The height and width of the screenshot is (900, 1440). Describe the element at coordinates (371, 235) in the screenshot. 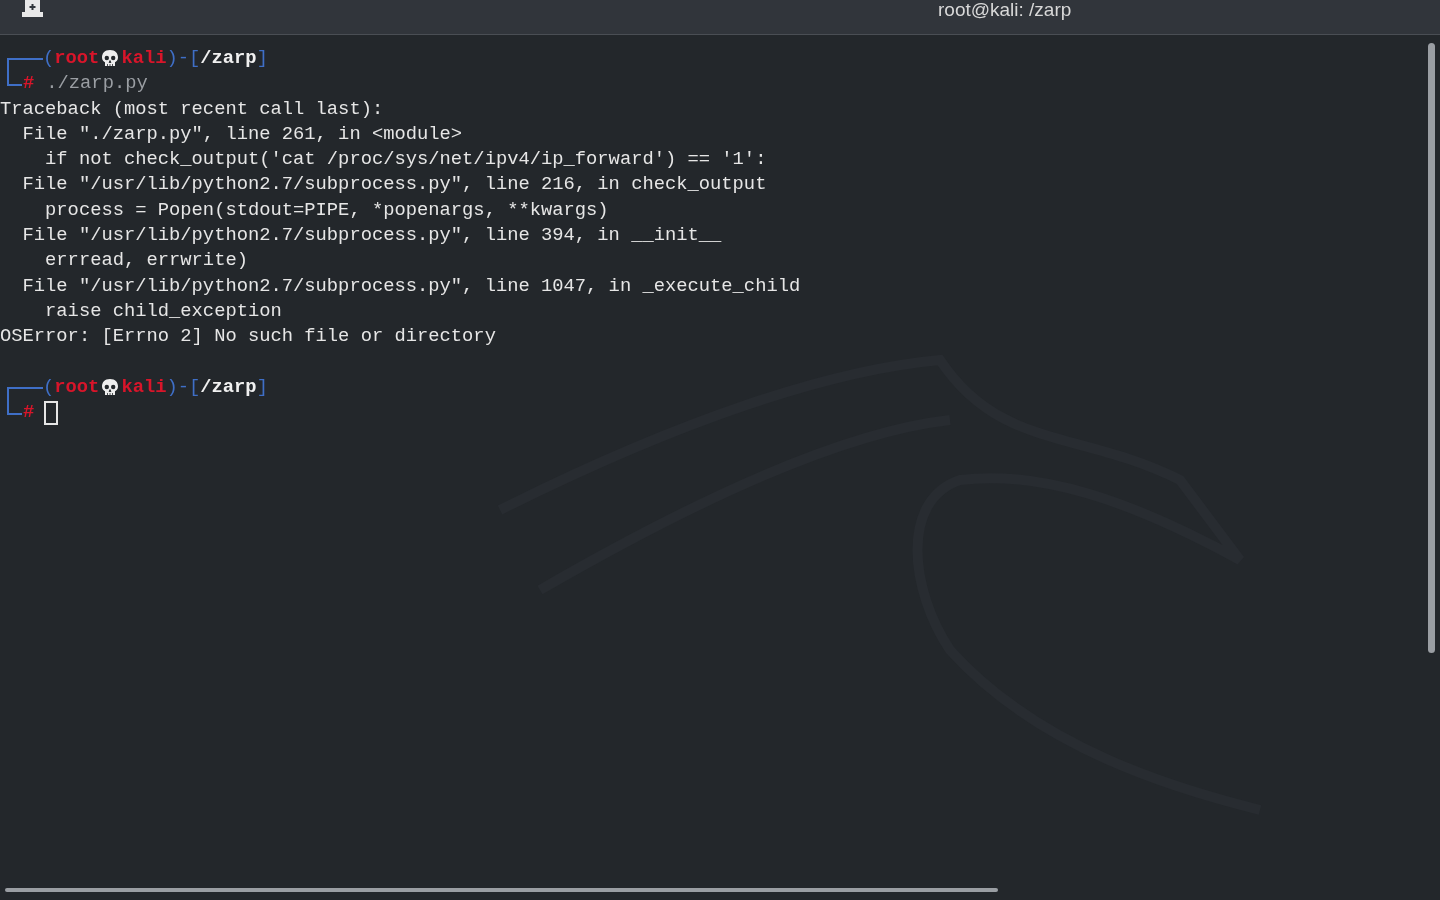

I see `output-line: File "/usr/lib/python2.7/subprocess.py", line 394, in __init__` at that location.